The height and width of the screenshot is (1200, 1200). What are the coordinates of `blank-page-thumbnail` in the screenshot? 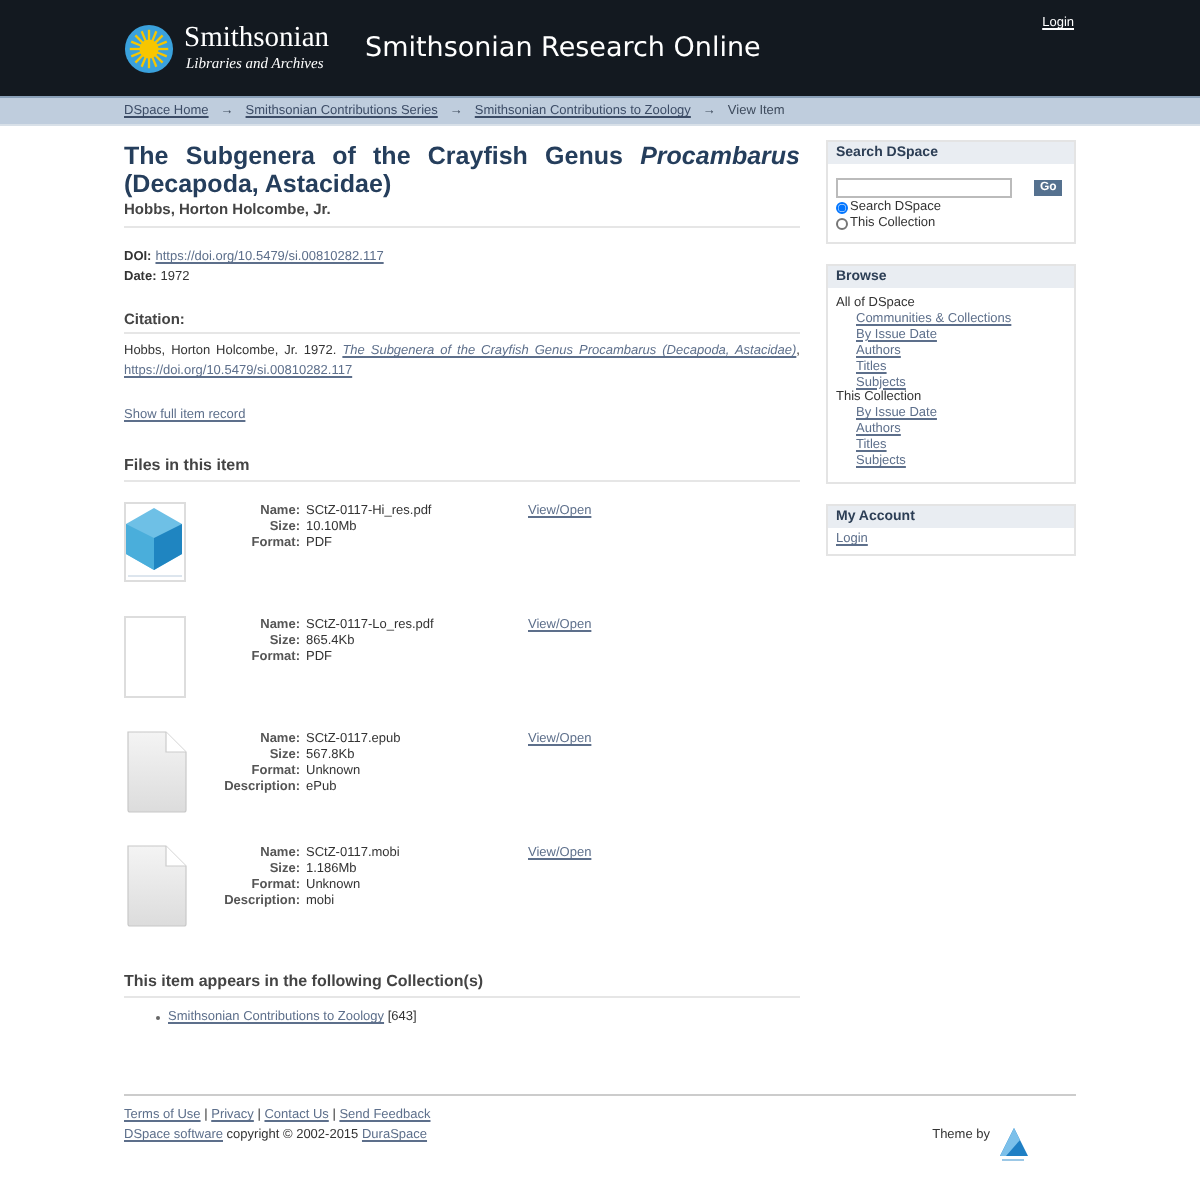 It's located at (155, 657).